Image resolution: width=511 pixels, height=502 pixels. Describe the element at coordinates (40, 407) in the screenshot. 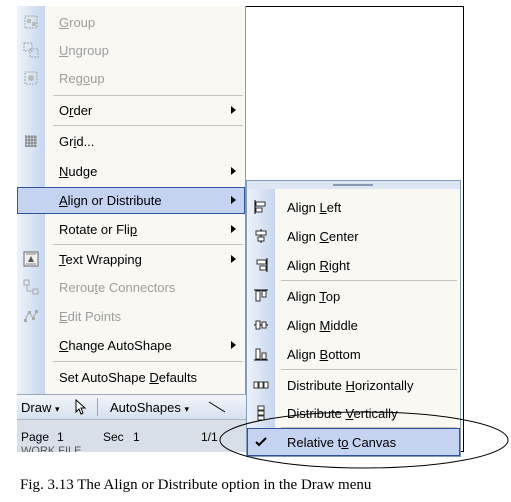

I see `draw-menu-button: Draw ▾` at that location.